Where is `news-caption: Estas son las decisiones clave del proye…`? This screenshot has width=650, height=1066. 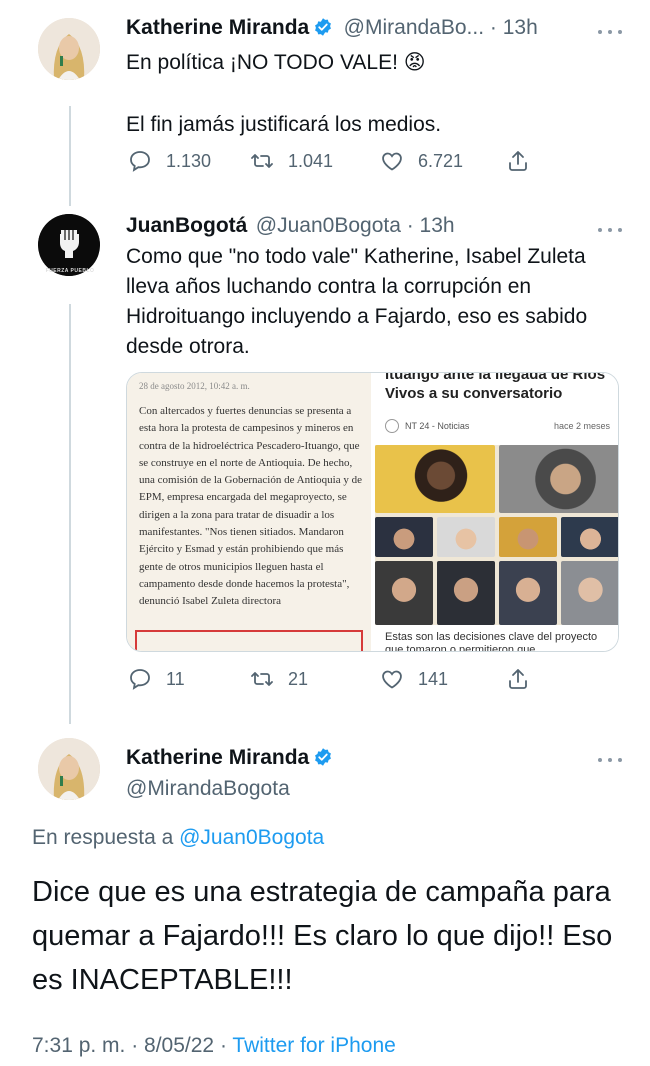 news-caption: Estas son las decisiones clave del proye… is located at coordinates (491, 641).